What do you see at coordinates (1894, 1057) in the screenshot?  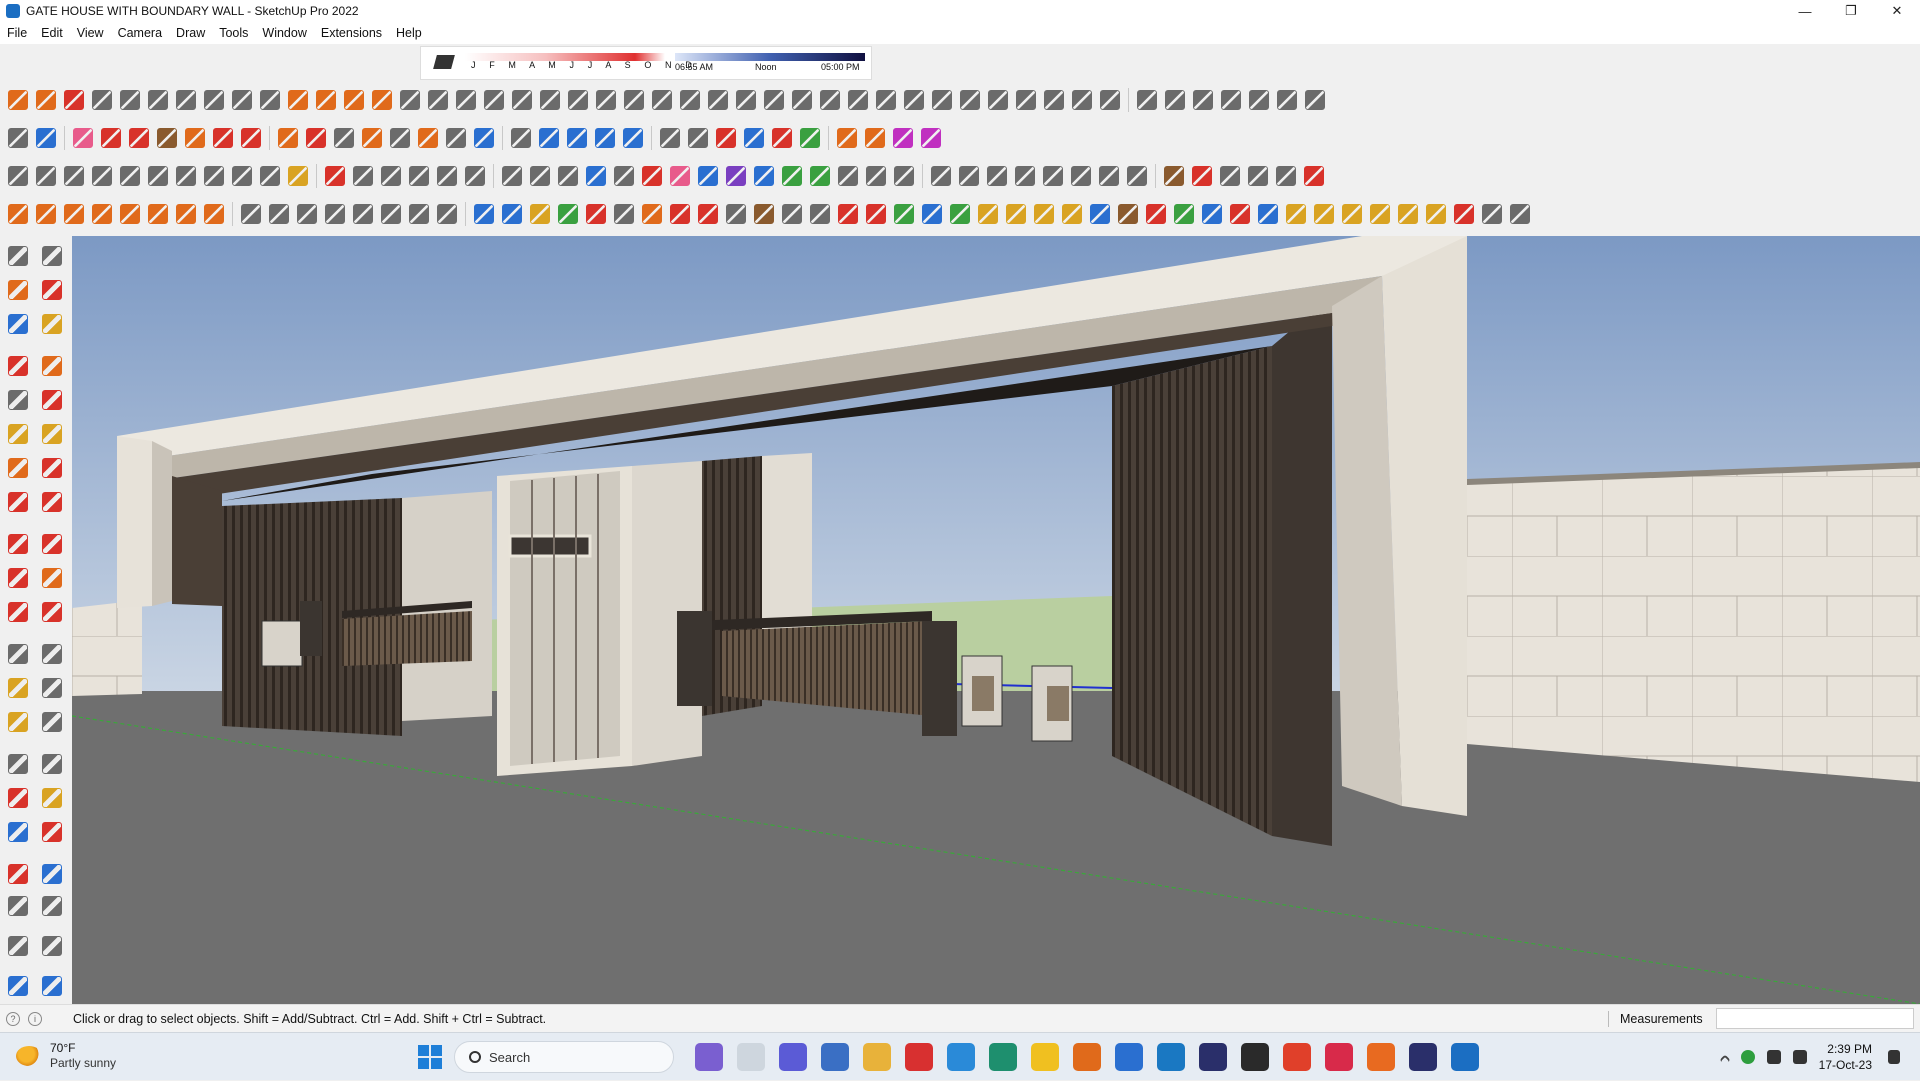 I see `notification-bell-icon` at bounding box center [1894, 1057].